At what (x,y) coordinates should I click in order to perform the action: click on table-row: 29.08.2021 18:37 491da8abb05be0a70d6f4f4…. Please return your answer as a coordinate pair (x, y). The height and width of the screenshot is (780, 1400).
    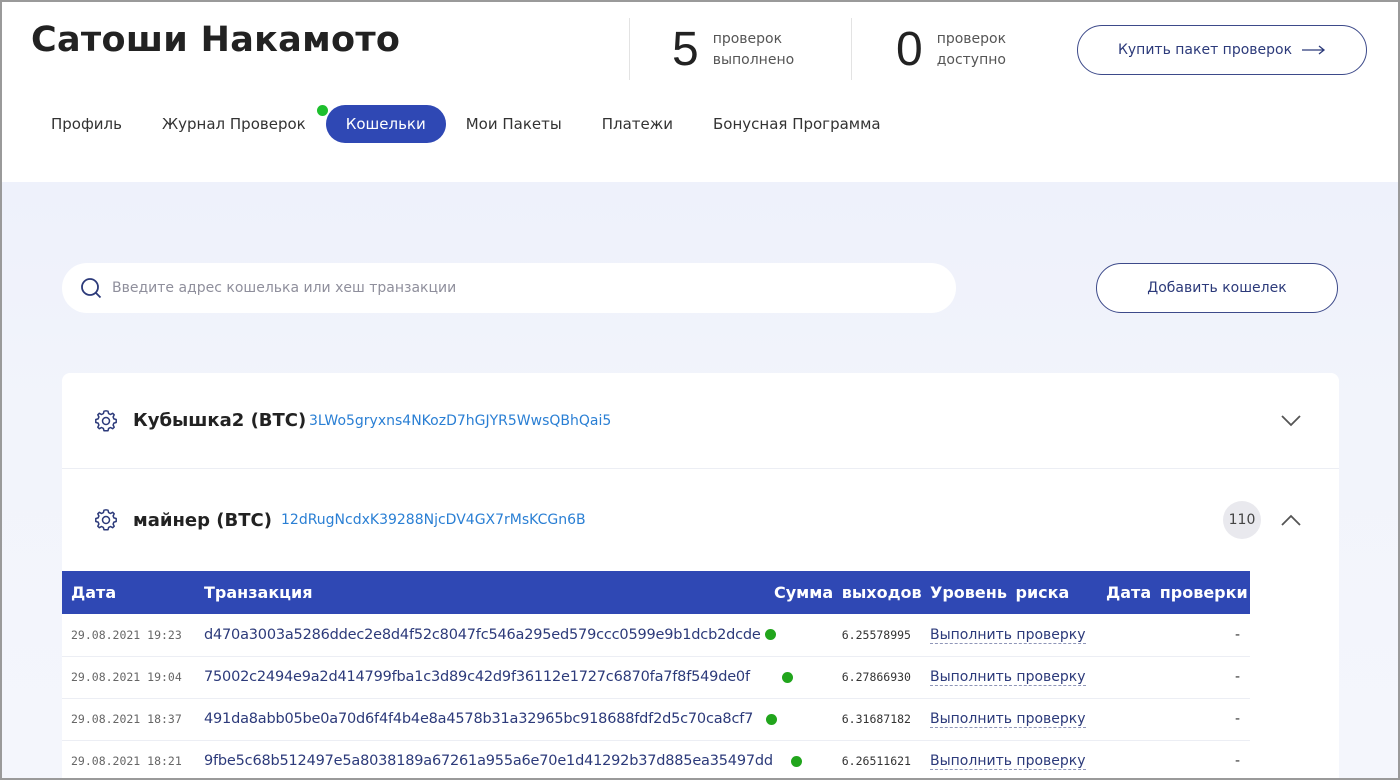
    Looking at the image, I should click on (656, 719).